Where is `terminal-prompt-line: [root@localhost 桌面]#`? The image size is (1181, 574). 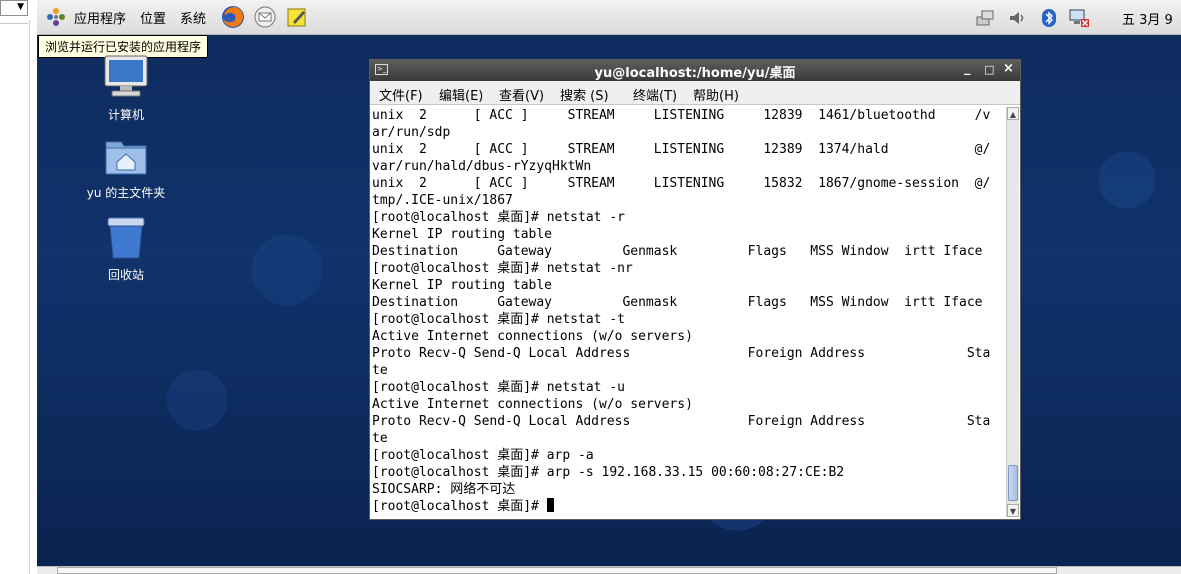 terminal-prompt-line: [root@localhost 桌面]# is located at coordinates (688, 506).